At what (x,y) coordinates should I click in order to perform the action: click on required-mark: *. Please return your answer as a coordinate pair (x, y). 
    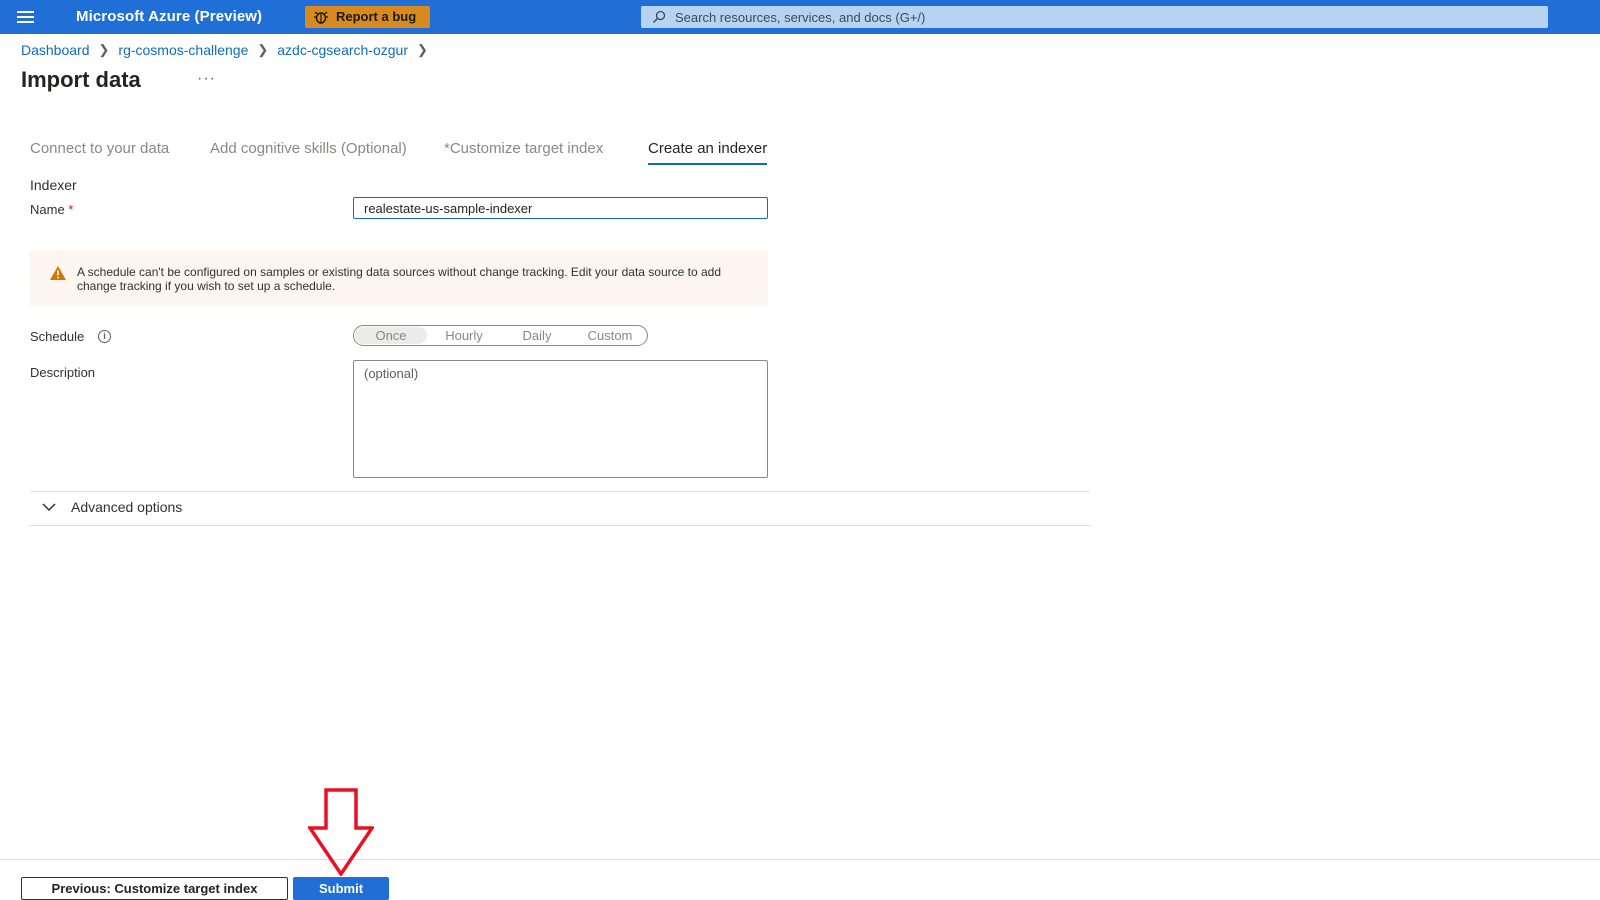
    Looking at the image, I should click on (71, 209).